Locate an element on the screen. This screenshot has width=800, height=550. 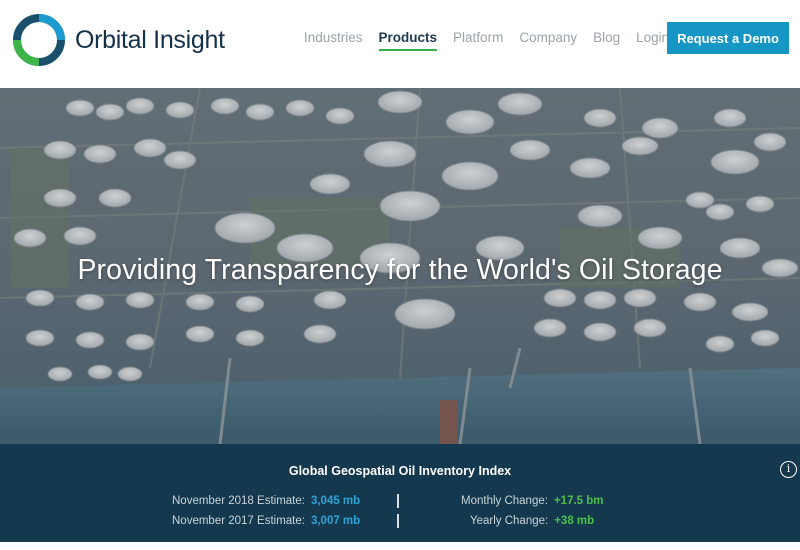
estimate-value: 3,007 mb is located at coordinates (335, 521).